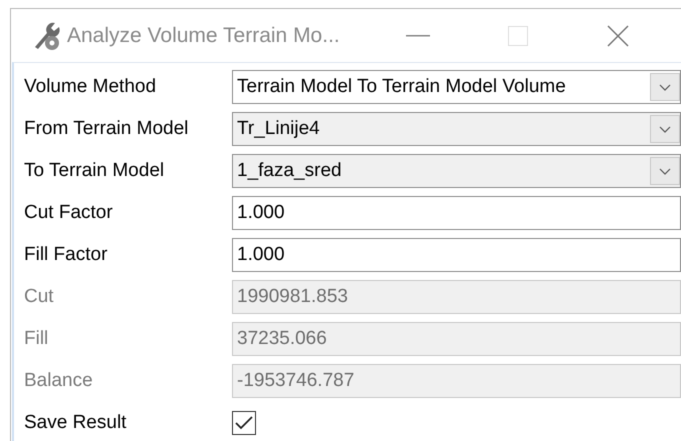  What do you see at coordinates (66, 255) in the screenshot?
I see `field-label: Fill Factor` at bounding box center [66, 255].